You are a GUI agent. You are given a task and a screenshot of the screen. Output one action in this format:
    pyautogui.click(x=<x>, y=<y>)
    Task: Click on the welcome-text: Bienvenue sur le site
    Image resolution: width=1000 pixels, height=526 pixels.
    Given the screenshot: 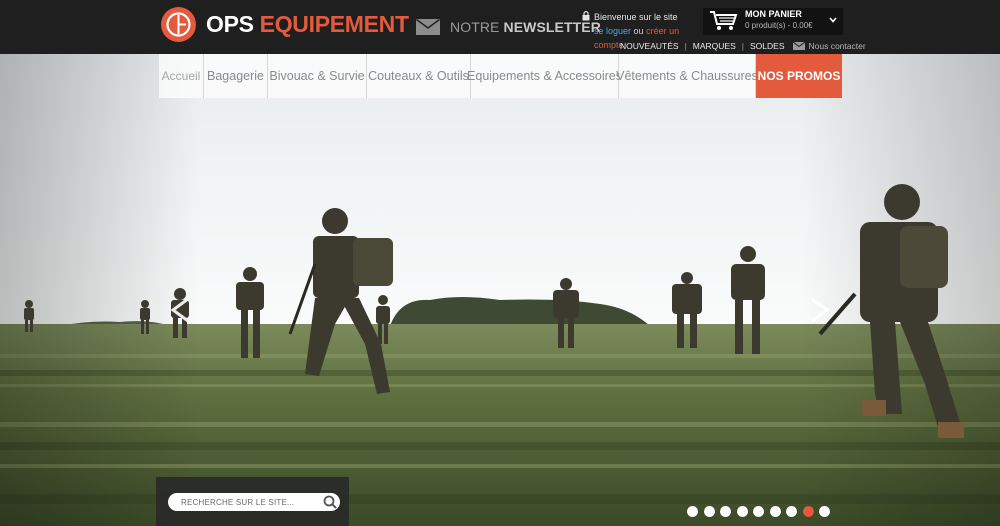 What is the action you would take?
    pyautogui.click(x=636, y=17)
    